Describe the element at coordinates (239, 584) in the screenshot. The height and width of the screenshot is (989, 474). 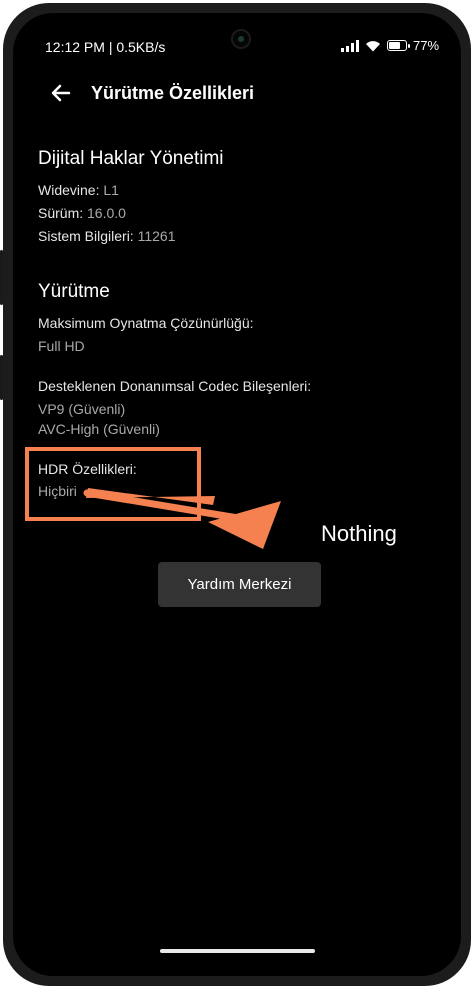
I see `help-center-button: Yardım Merkezi` at that location.